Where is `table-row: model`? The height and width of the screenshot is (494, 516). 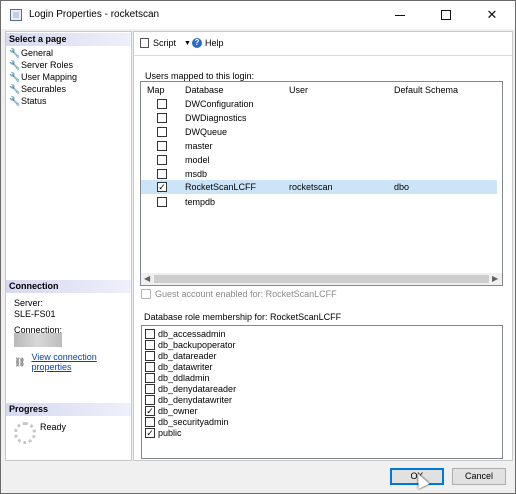
table-row: model is located at coordinates (319, 160).